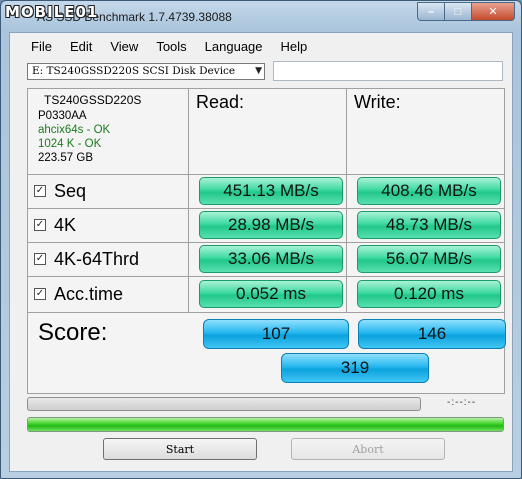 This screenshot has height=479, width=522. What do you see at coordinates (388, 71) in the screenshot?
I see `drive-info-field` at bounding box center [388, 71].